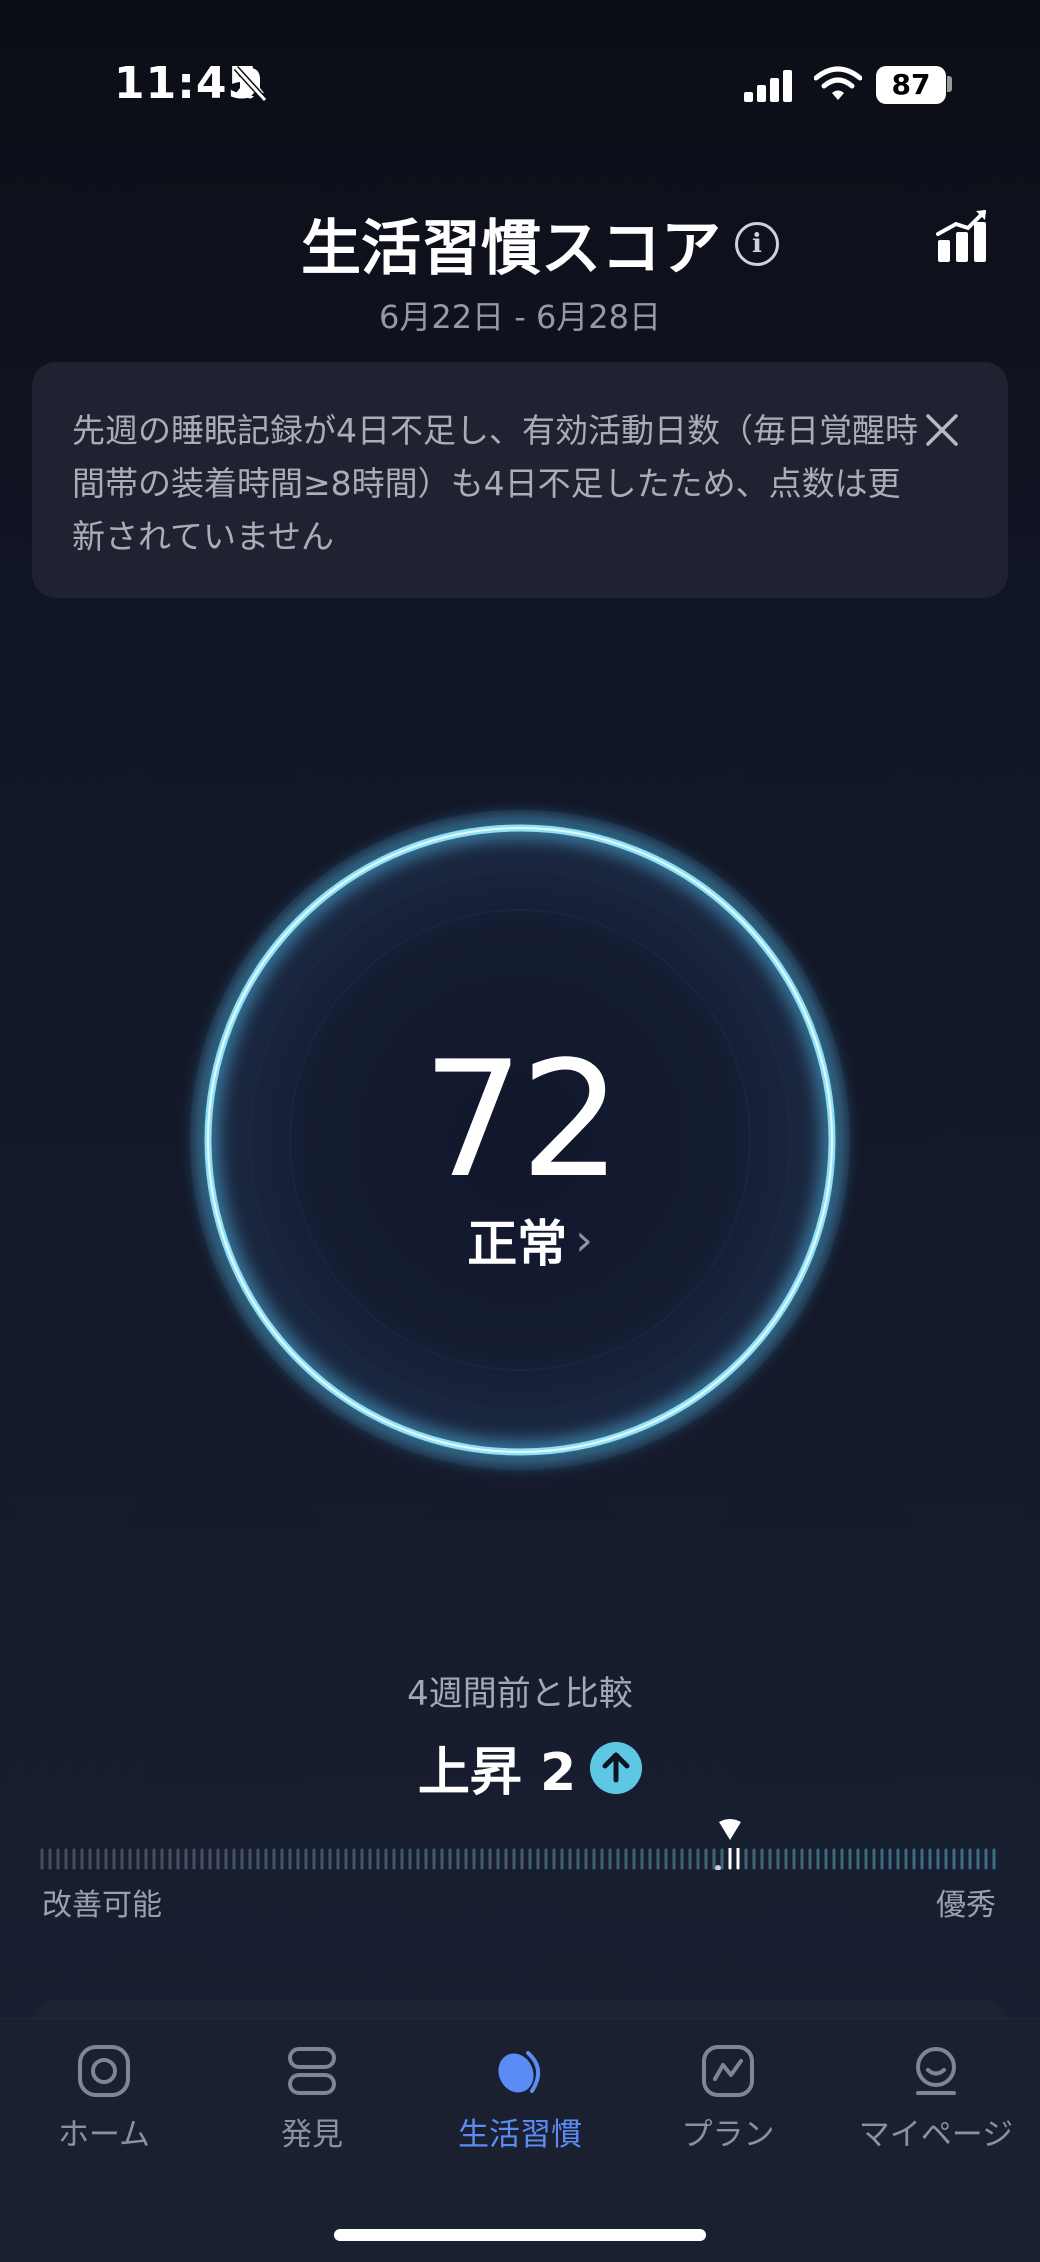 This screenshot has width=1040, height=2262. Describe the element at coordinates (757, 243) in the screenshot. I see `info-icon: i` at that location.